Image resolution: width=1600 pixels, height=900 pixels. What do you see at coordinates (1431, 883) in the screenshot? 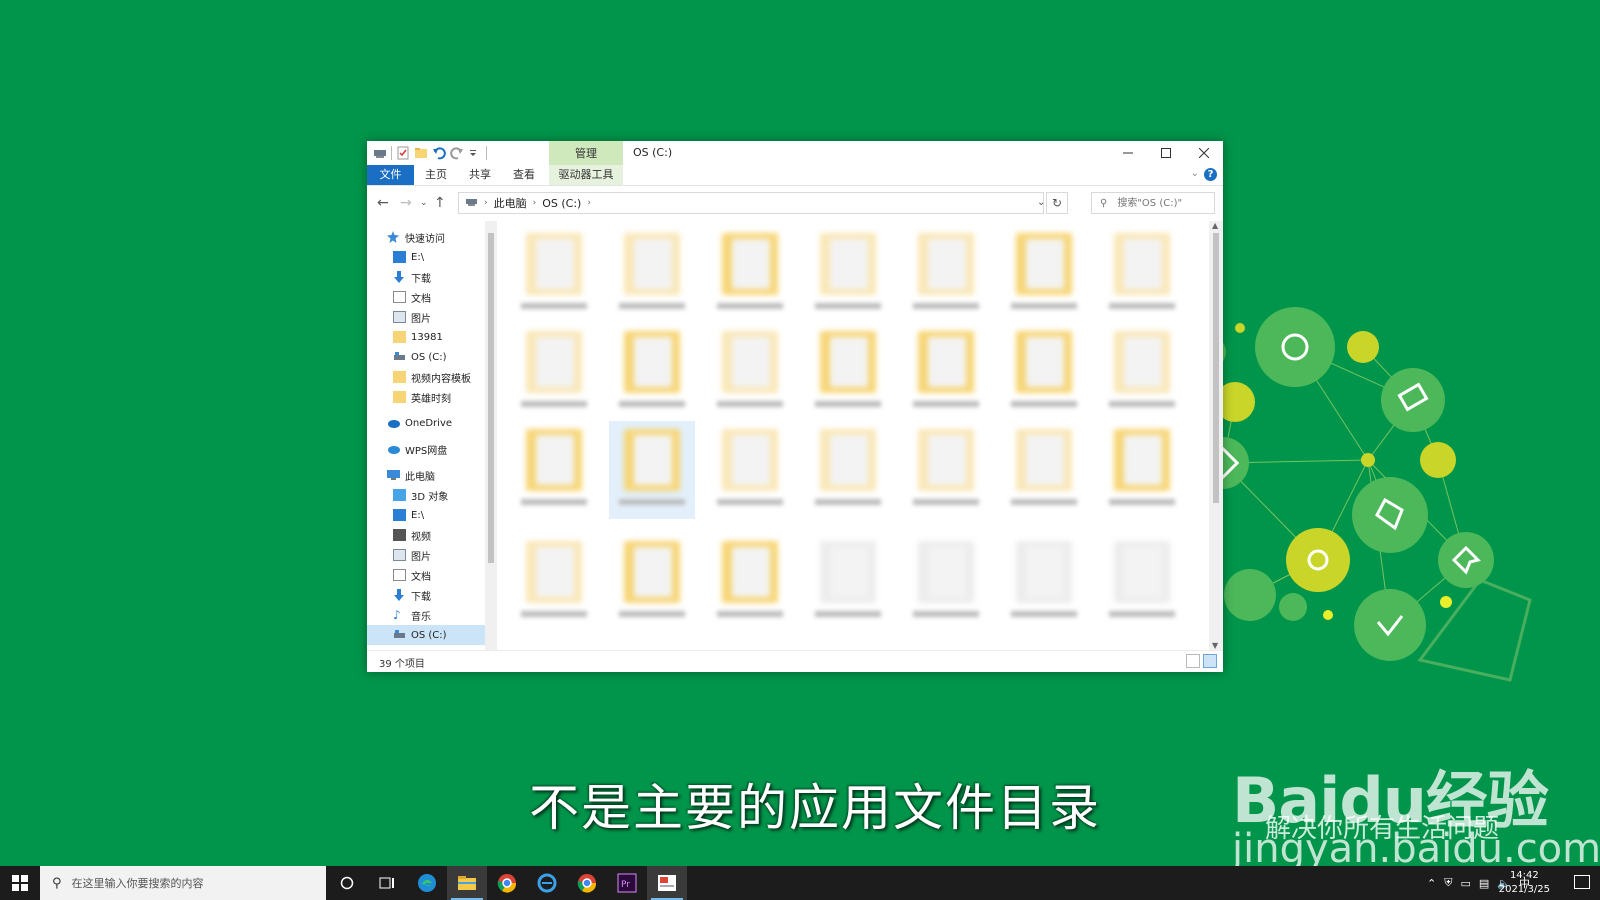
I see `tray-overflow-chevron-icon: ⌃` at bounding box center [1431, 883].